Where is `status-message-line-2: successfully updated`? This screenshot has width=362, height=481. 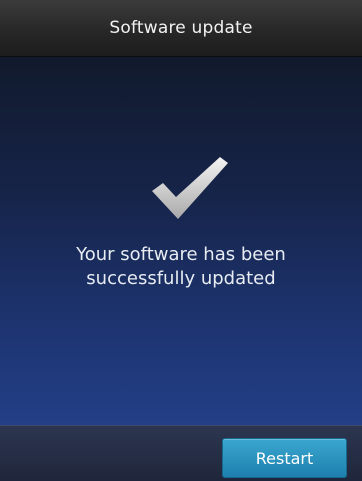 status-message-line-2: successfully updated is located at coordinates (181, 278).